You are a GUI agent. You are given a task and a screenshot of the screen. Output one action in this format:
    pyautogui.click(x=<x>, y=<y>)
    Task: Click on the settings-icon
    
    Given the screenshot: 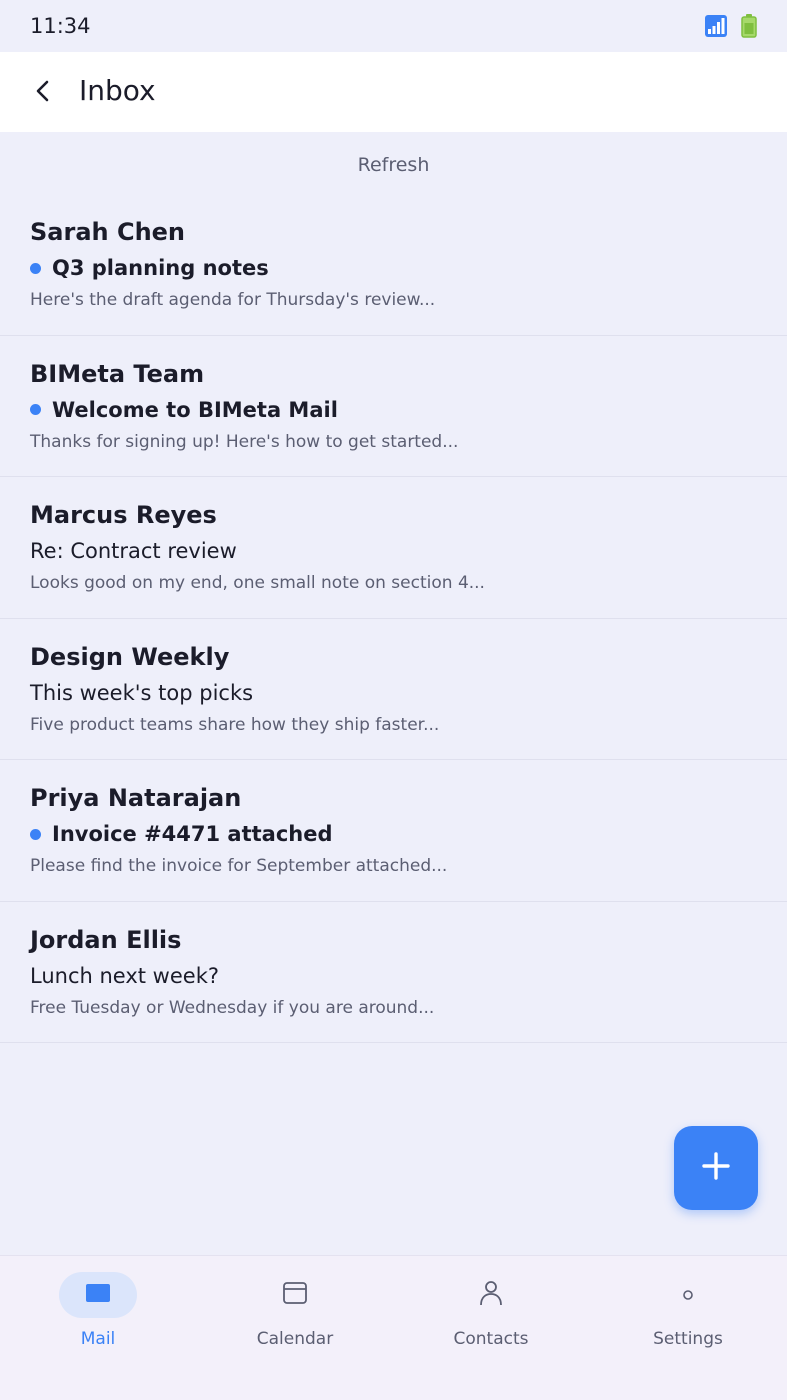 What is the action you would take?
    pyautogui.click(x=688, y=1295)
    